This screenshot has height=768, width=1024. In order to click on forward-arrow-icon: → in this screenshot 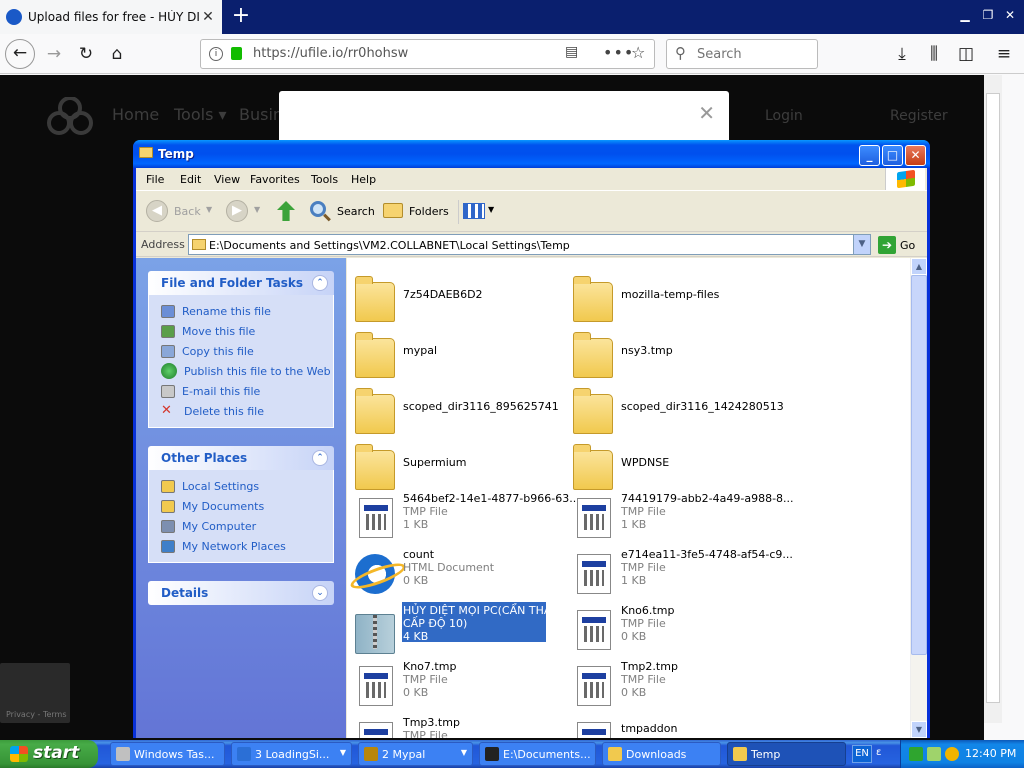, I will do `click(54, 54)`.